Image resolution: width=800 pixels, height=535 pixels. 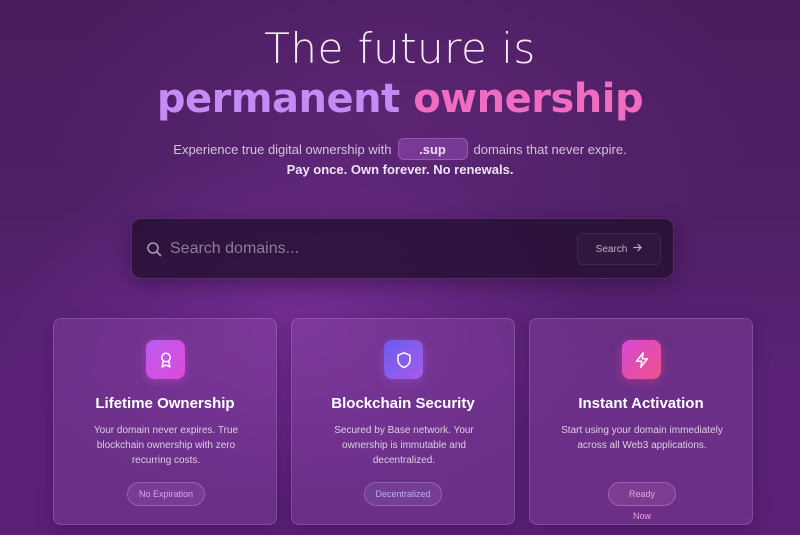 I want to click on hero-heading-permanent: permanent, so click(x=278, y=99).